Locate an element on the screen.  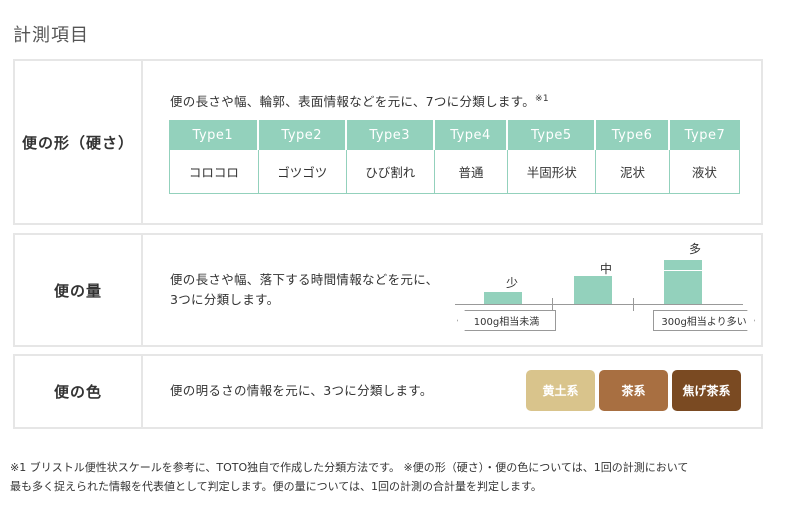
amount-description: 便の長さや幅、落下する時間情報などを元に、 3つに分類します。 is located at coordinates (304, 290).